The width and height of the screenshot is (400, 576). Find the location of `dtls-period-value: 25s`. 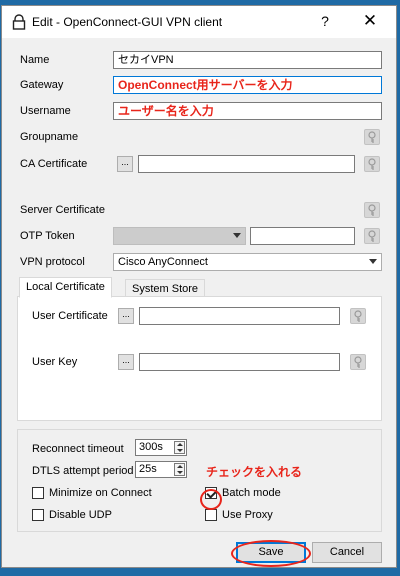

dtls-period-value: 25s is located at coordinates (148, 469).